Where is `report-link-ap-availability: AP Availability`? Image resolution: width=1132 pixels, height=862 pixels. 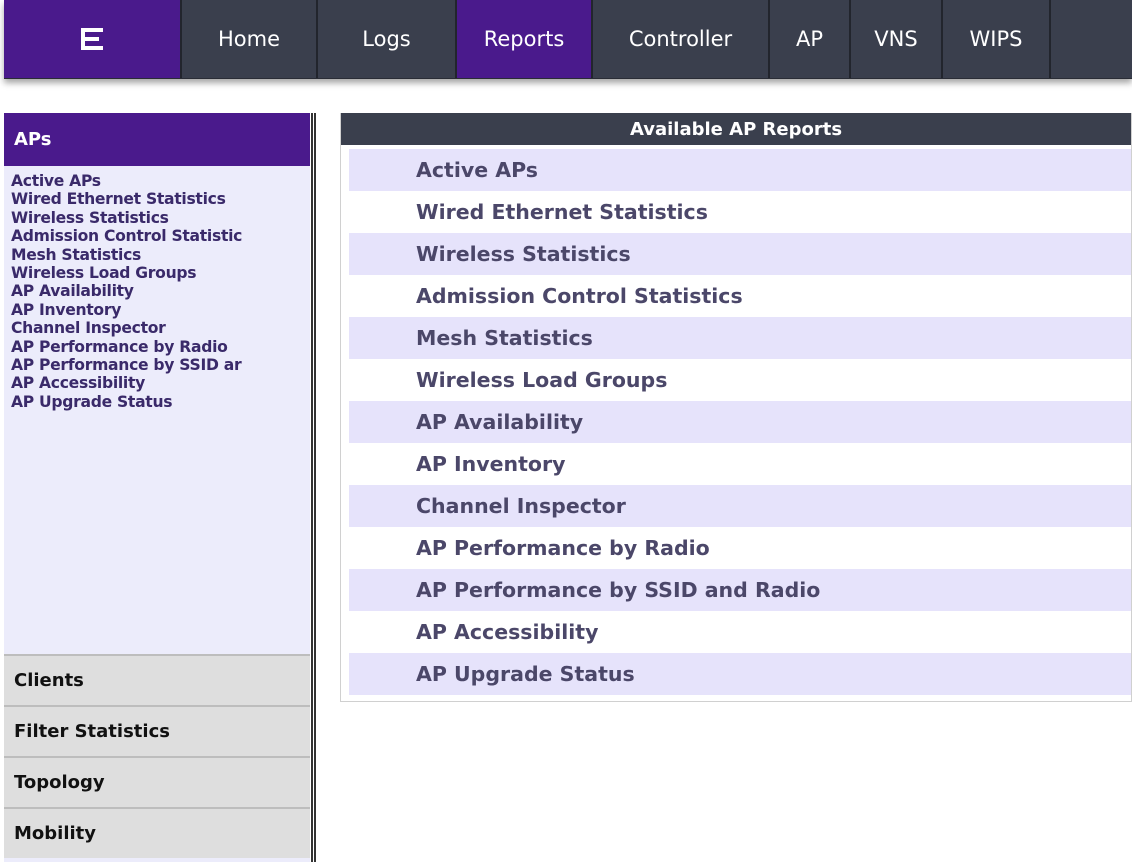 report-link-ap-availability: AP Availability is located at coordinates (740, 422).